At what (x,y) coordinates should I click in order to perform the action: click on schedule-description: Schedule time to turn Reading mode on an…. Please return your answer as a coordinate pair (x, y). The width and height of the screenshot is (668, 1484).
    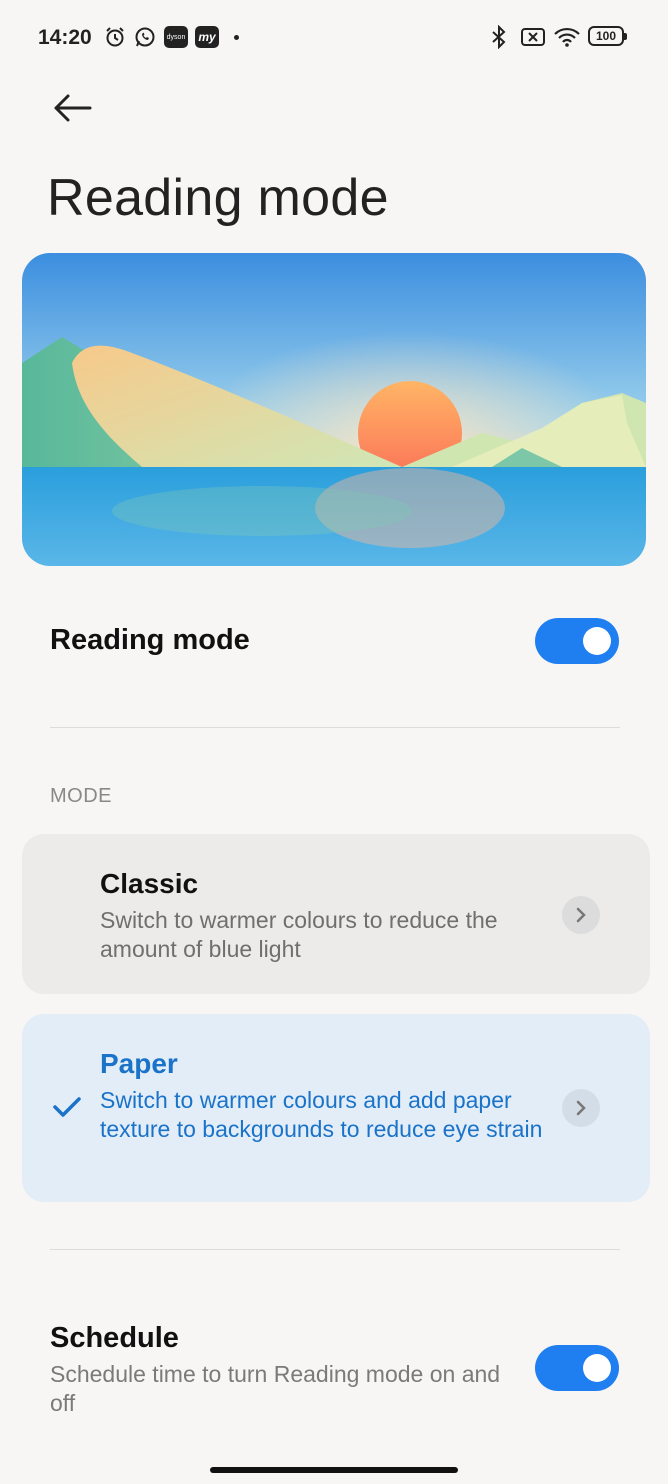
    Looking at the image, I should click on (275, 1388).